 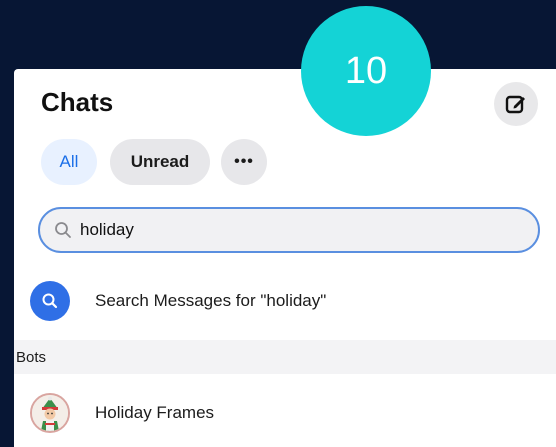 I want to click on compose-button, so click(x=516, y=104).